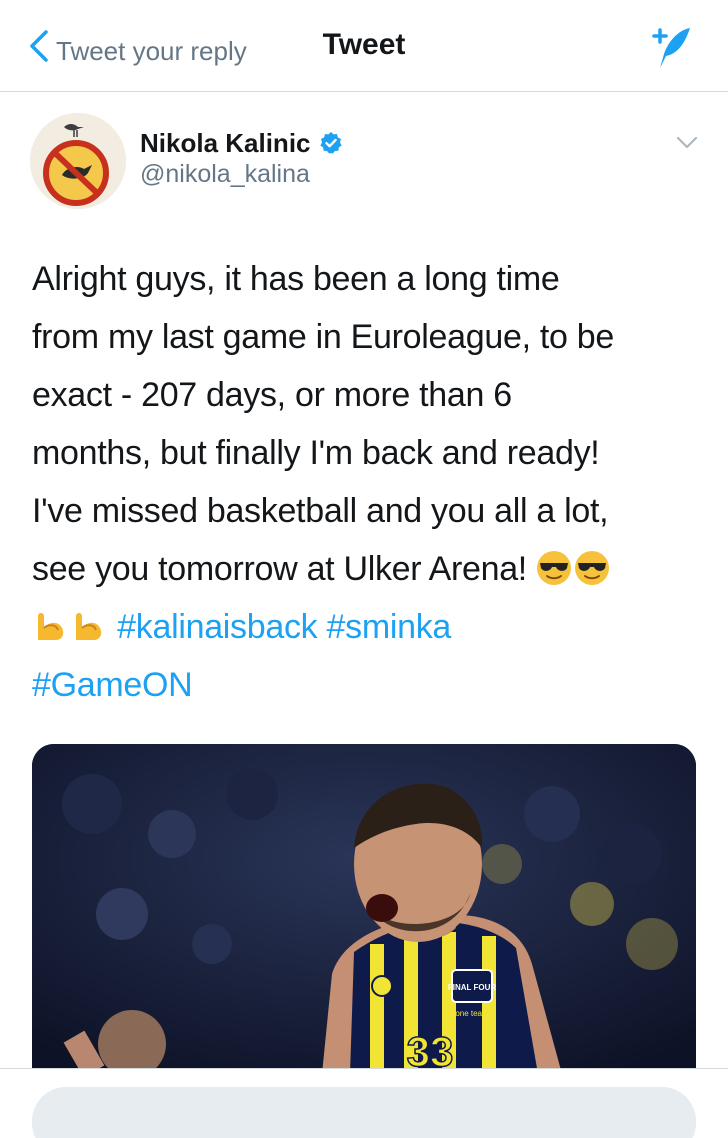 Image resolution: width=728 pixels, height=1138 pixels. What do you see at coordinates (225, 143) in the screenshot?
I see `author-name: Nikola Kalinic` at bounding box center [225, 143].